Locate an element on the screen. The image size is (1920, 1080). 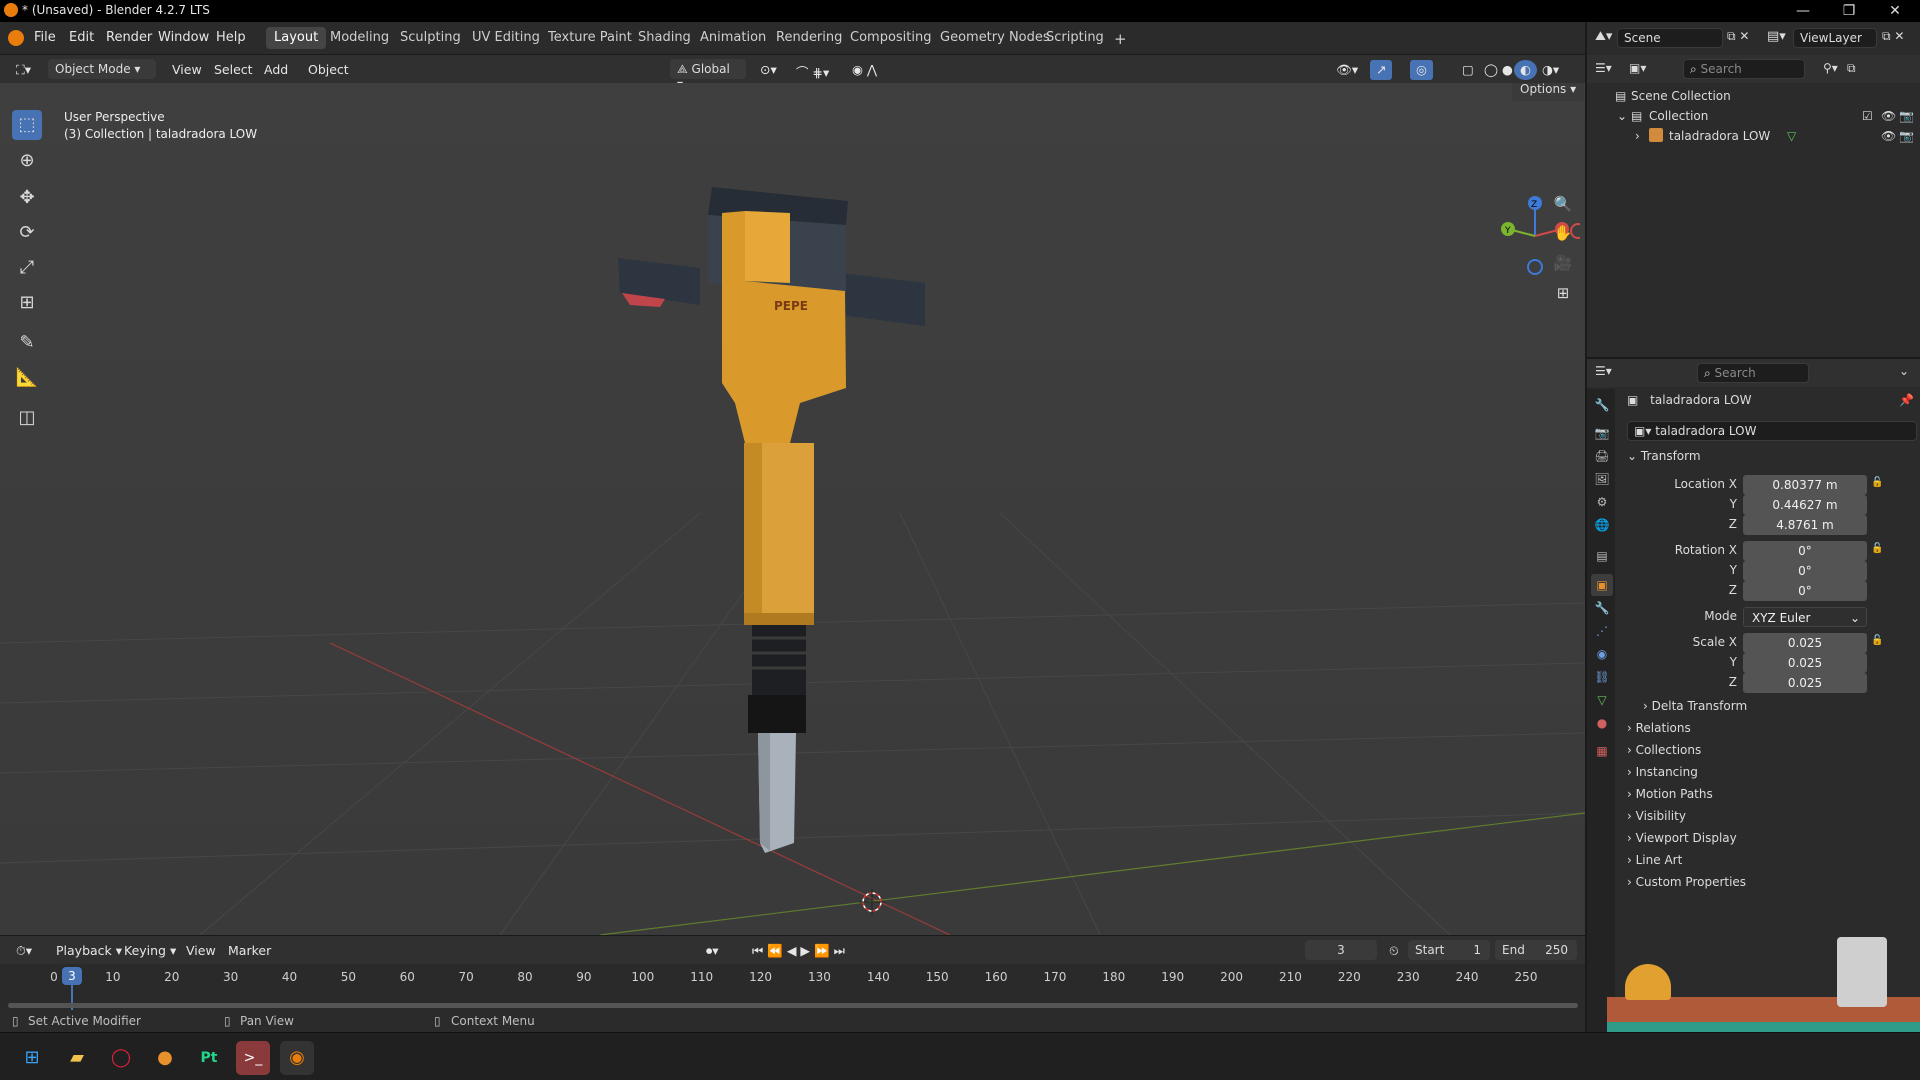
material-shading-icon: ◐ is located at coordinates (1525, 70).